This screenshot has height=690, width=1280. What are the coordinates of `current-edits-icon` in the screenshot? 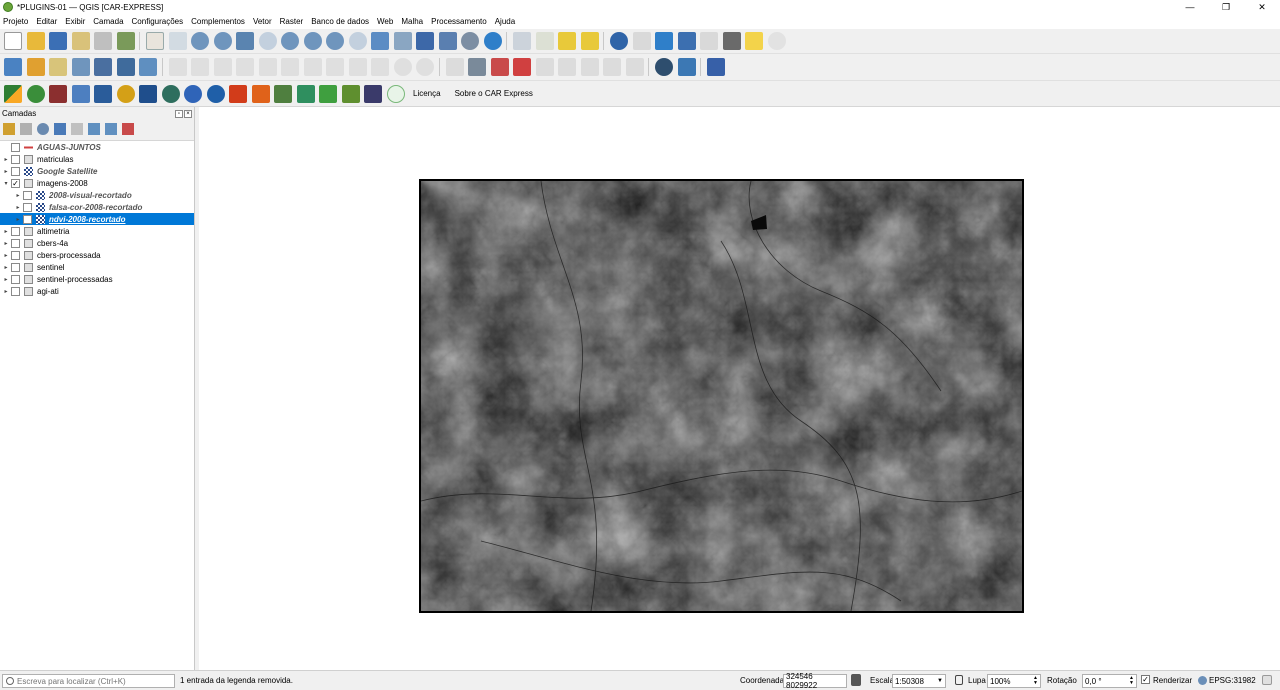 It's located at (177, 67).